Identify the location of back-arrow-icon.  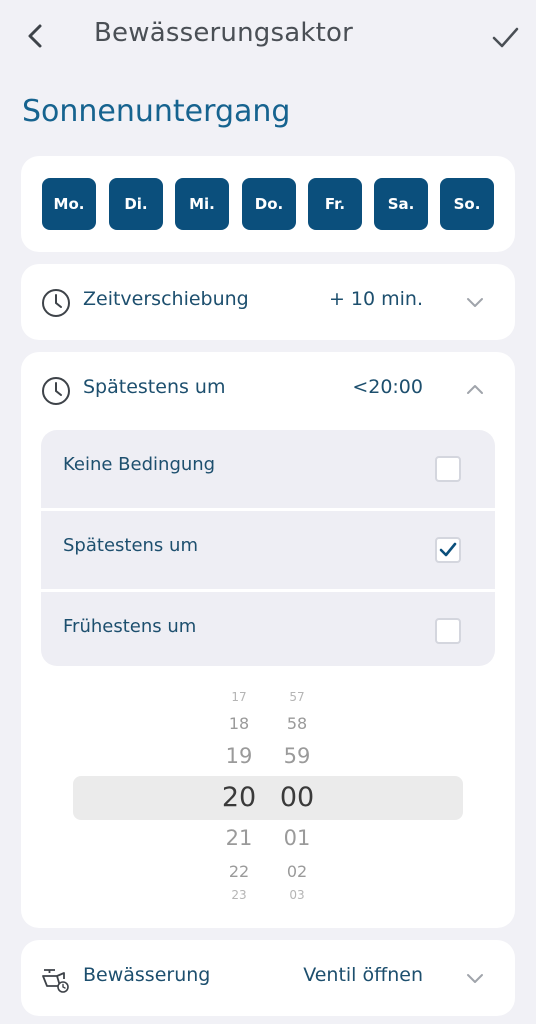
(36, 36).